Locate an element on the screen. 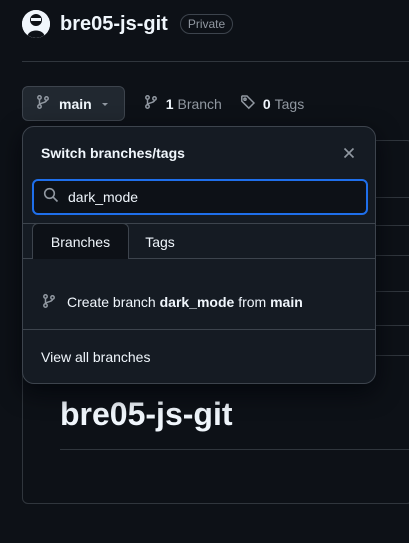 The height and width of the screenshot is (543, 409). branch-search-field is located at coordinates (200, 197).